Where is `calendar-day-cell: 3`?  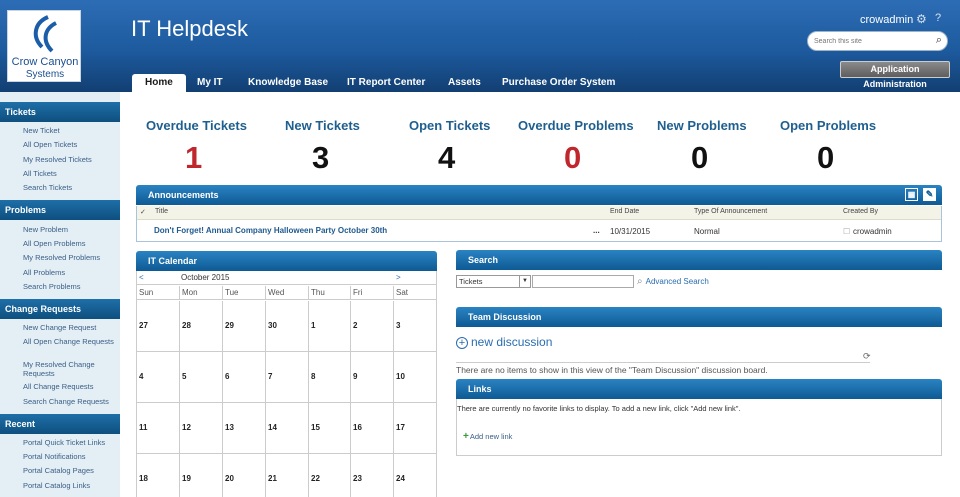
calendar-day-cell: 3 is located at coordinates (415, 326).